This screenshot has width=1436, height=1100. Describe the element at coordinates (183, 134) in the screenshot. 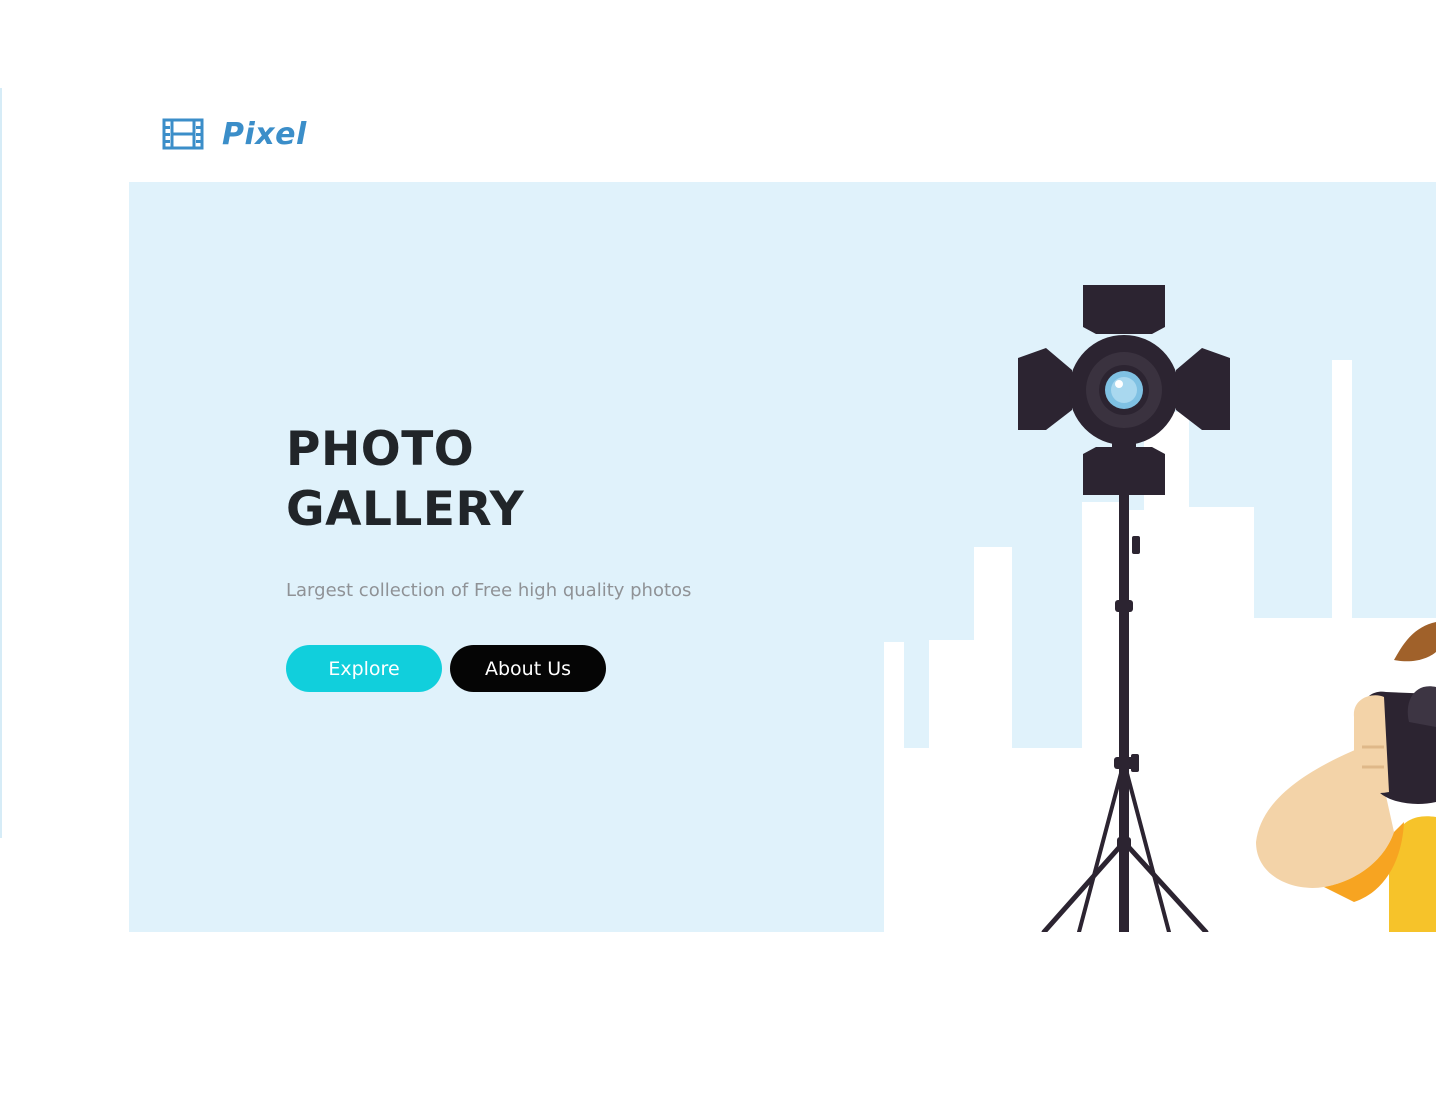

I see `film-icon` at that location.